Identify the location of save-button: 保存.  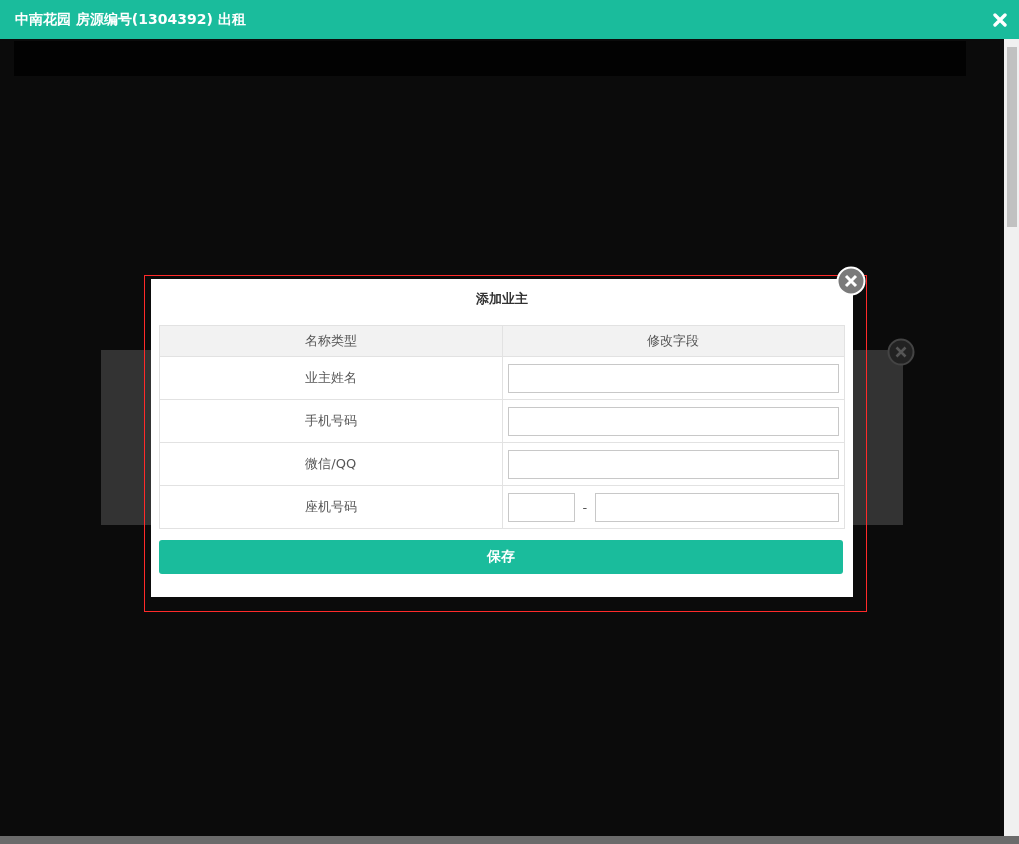
(501, 557).